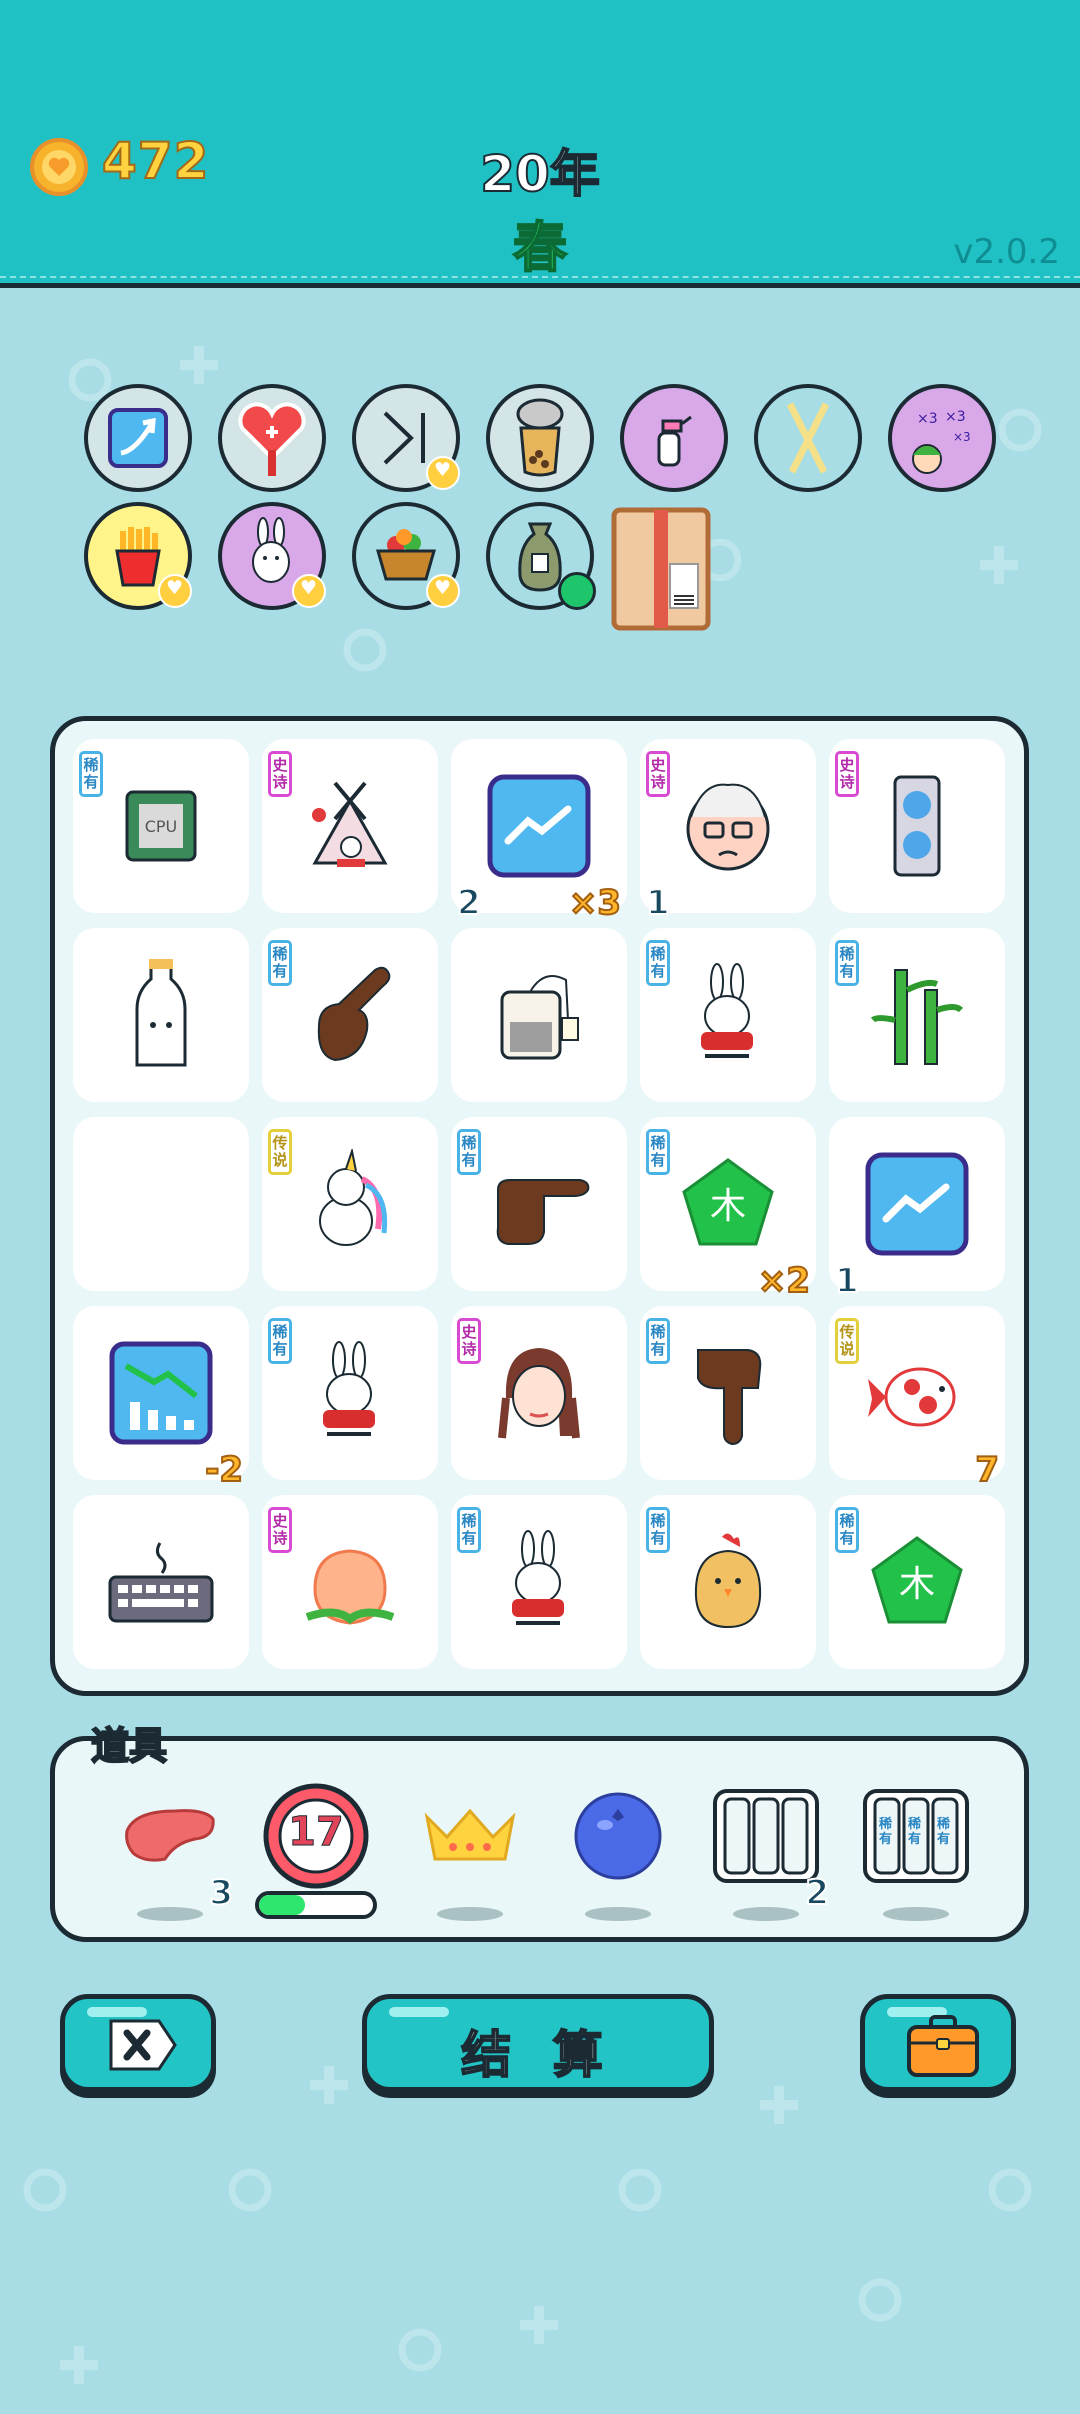  I want to click on board-cell-graphics-card: 史诗, so click(917, 826).